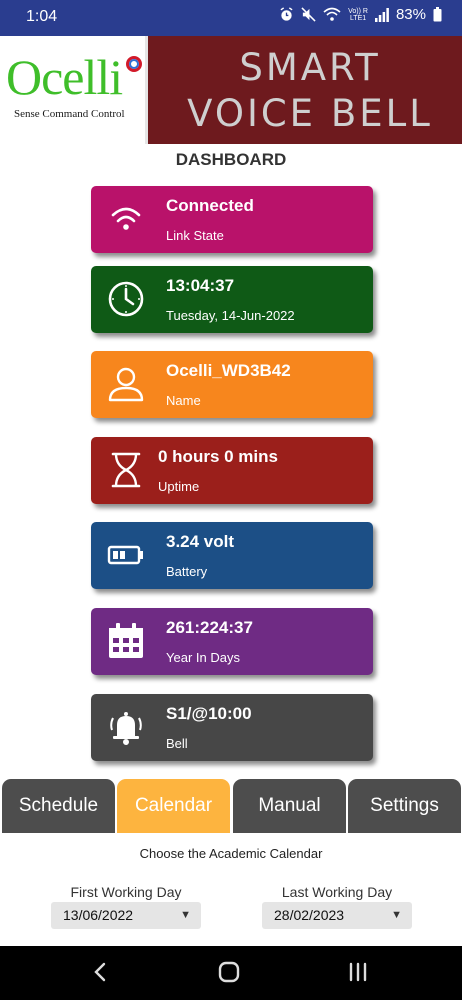  Describe the element at coordinates (126, 892) in the screenshot. I see `first-working-day-label: First Working Day` at that location.